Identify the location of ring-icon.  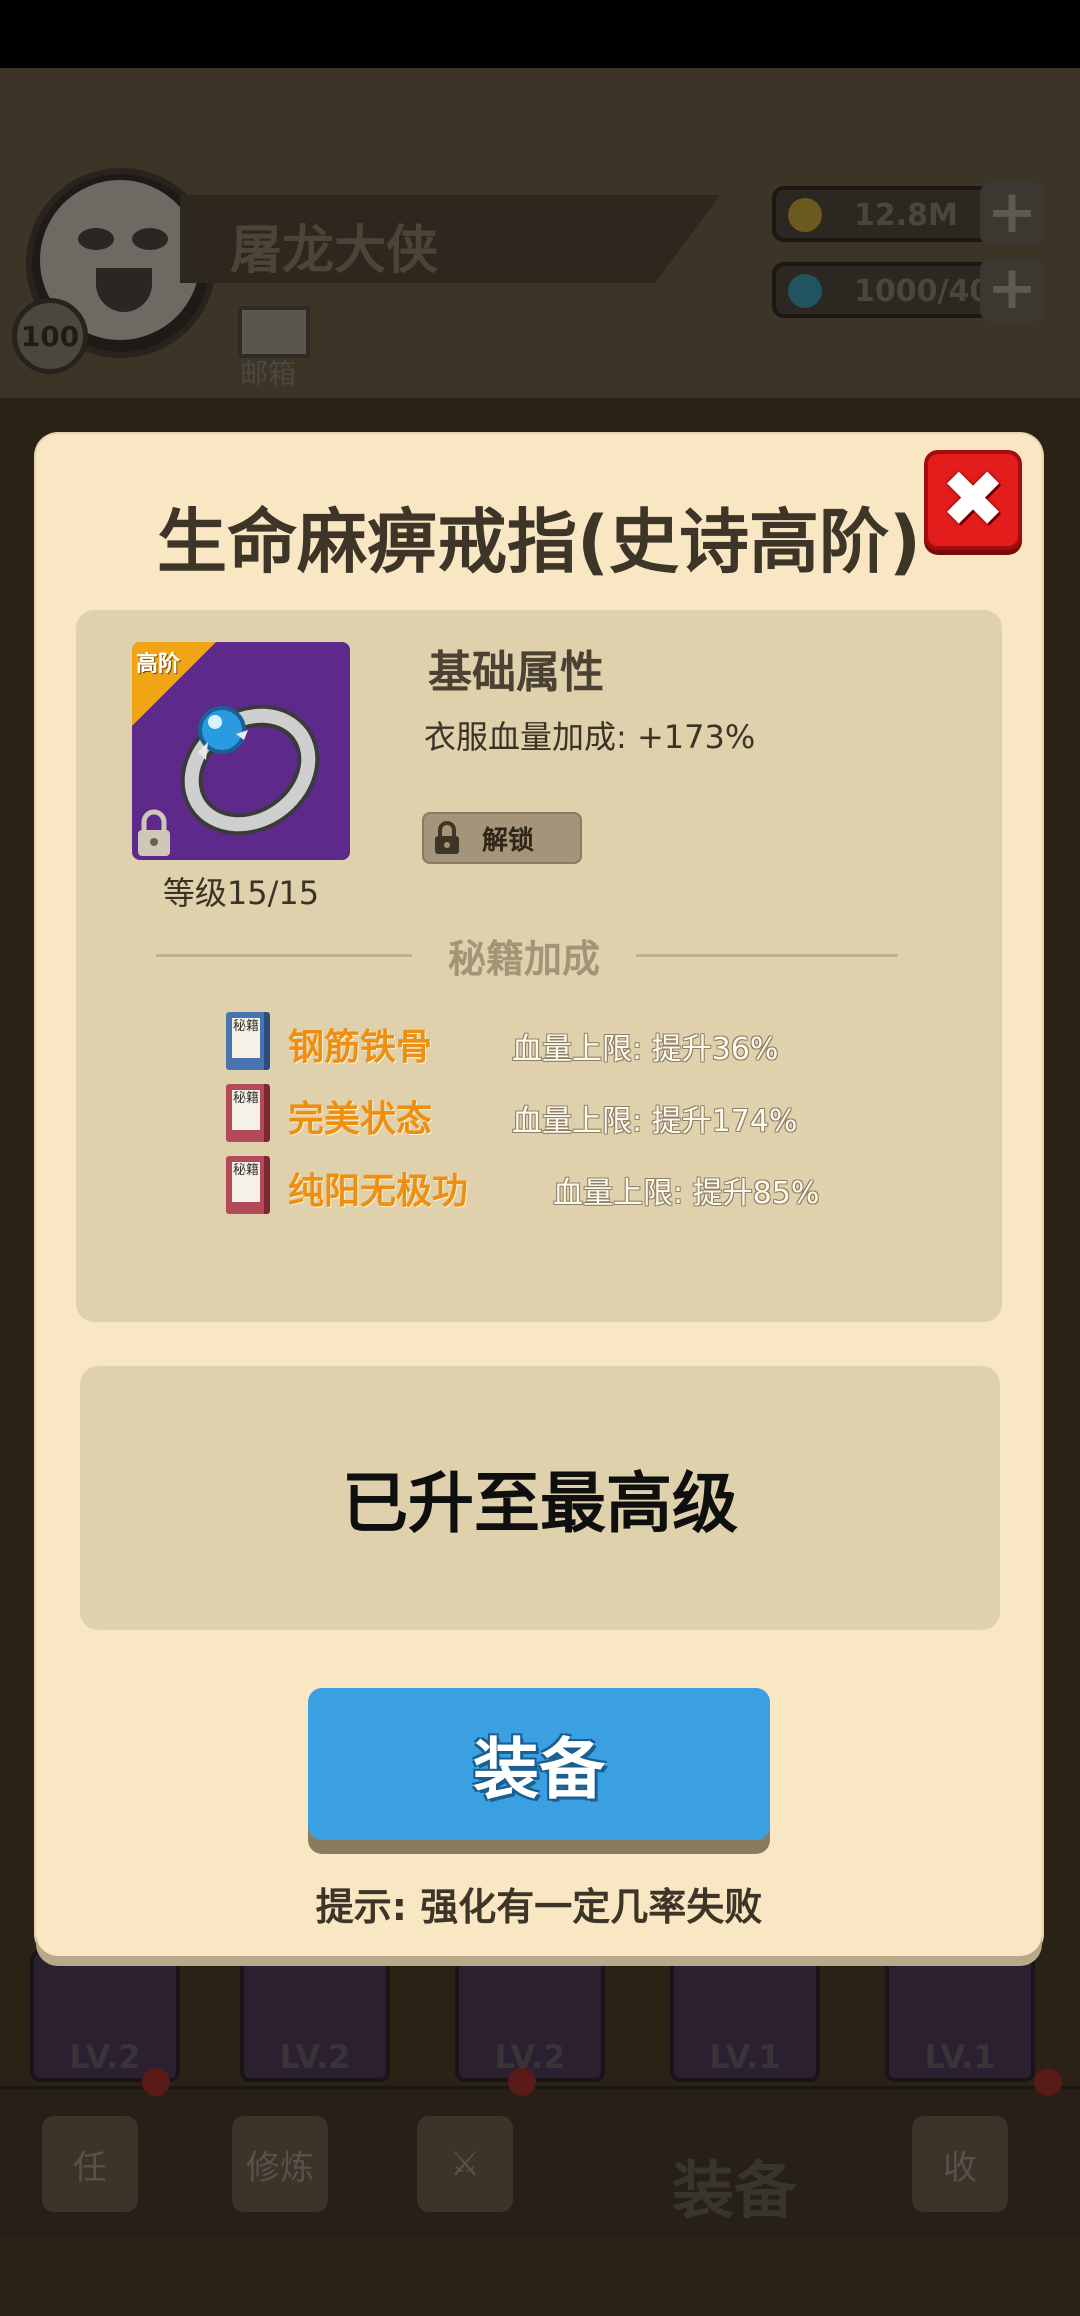
(250, 770).